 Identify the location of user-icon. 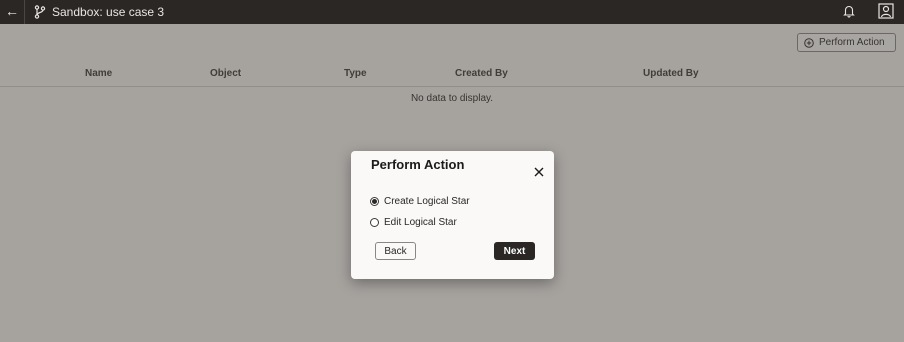
(886, 11).